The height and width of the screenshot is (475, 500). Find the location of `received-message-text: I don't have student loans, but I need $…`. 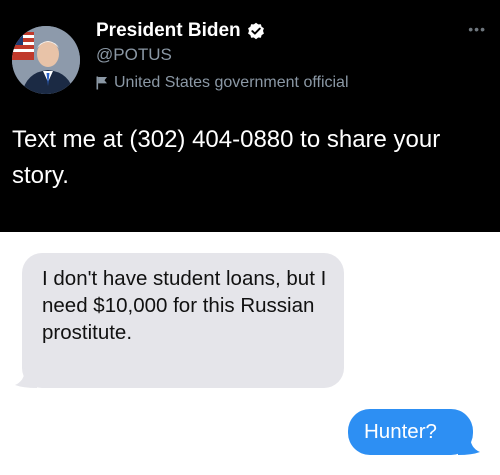

received-message-text: I don't have student loans, but I need $… is located at coordinates (184, 305).